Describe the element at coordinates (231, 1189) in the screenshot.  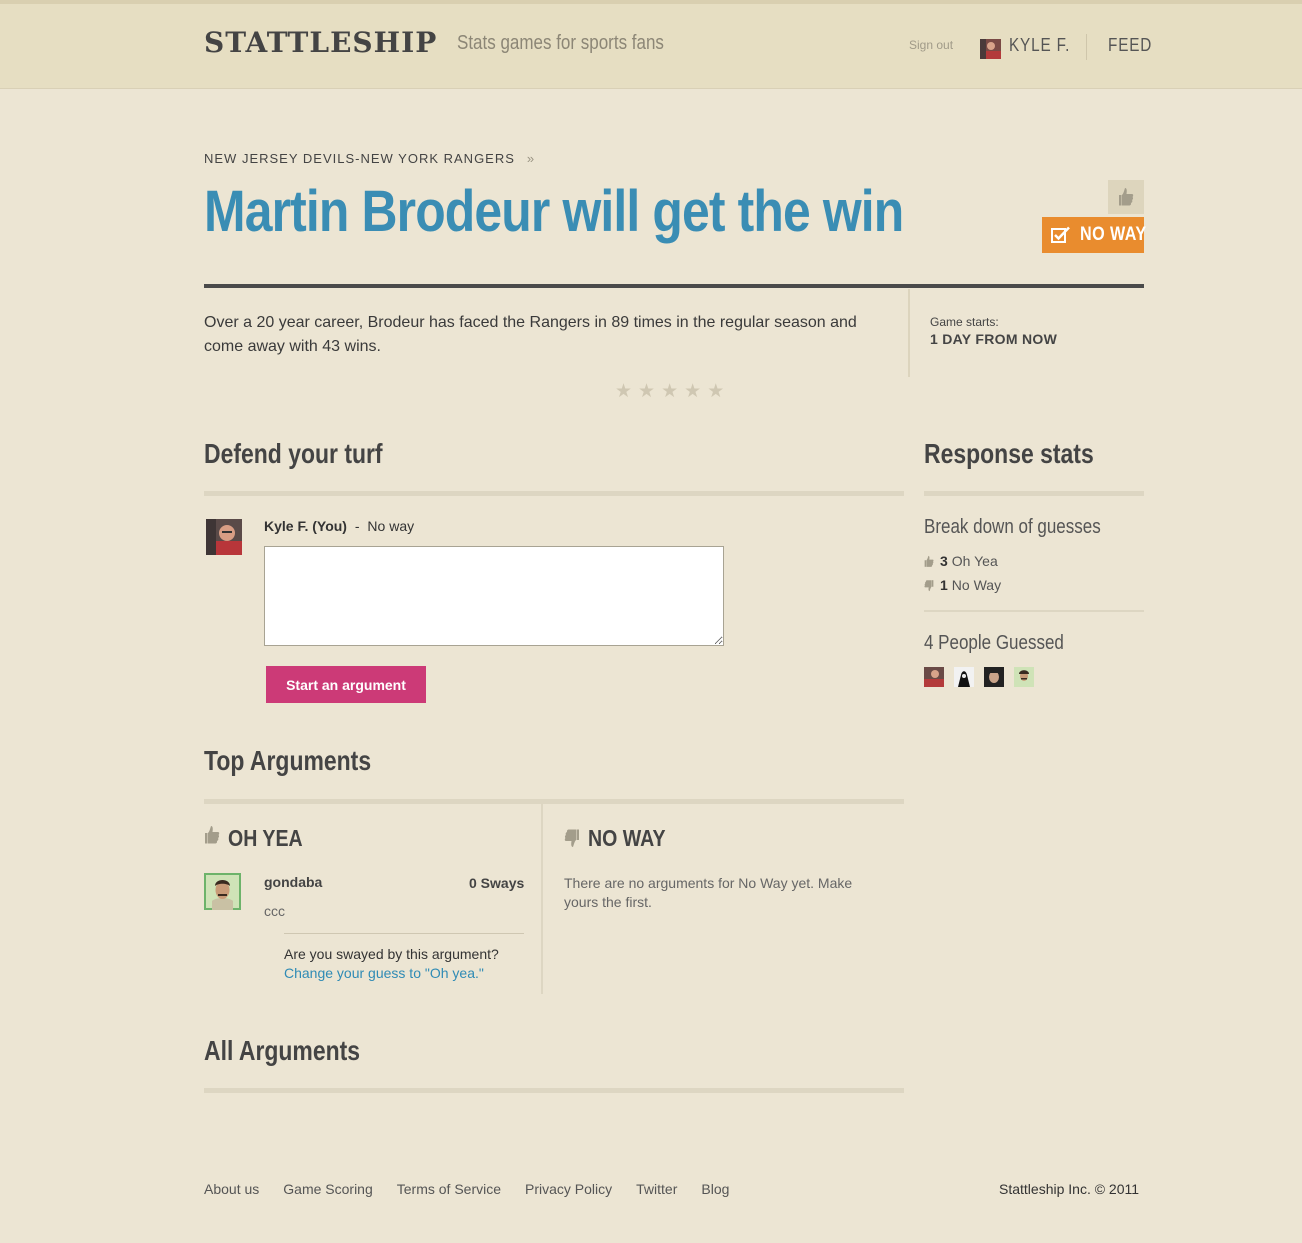
I see `footer-link-about-us: About us` at that location.